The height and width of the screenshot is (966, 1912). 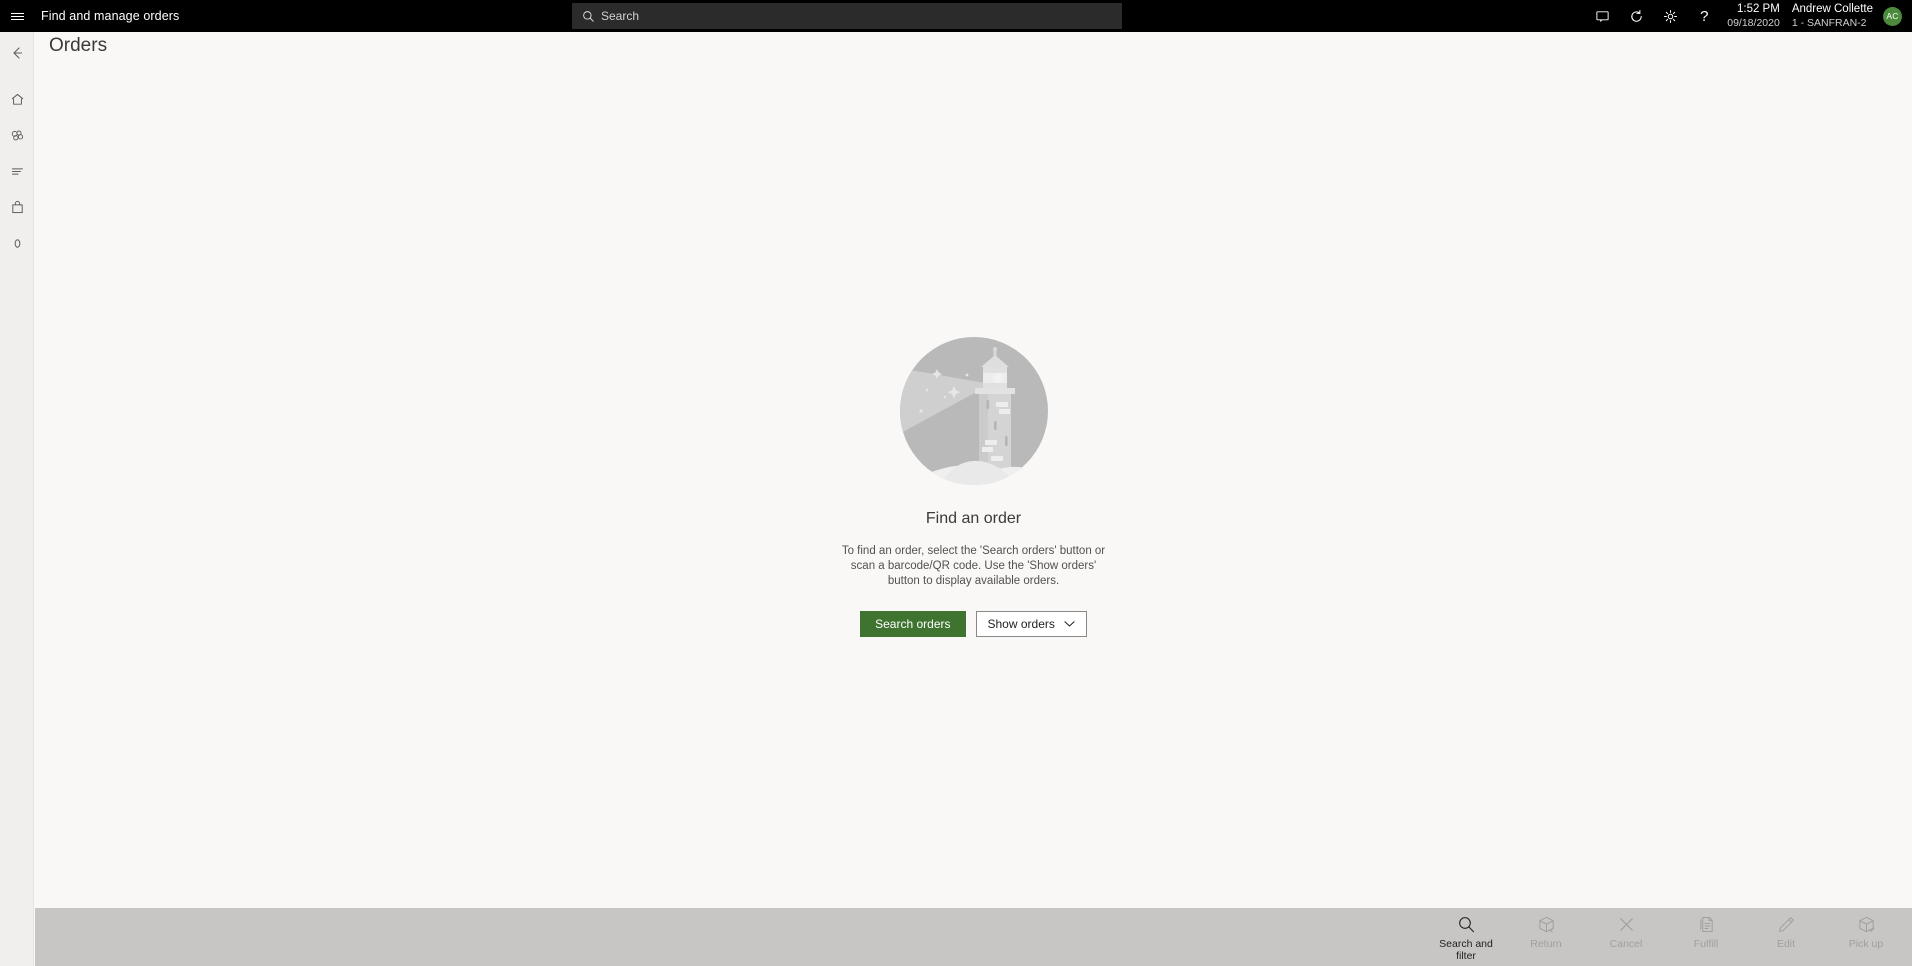 What do you see at coordinates (1546, 937) in the screenshot?
I see `command-return: Return` at bounding box center [1546, 937].